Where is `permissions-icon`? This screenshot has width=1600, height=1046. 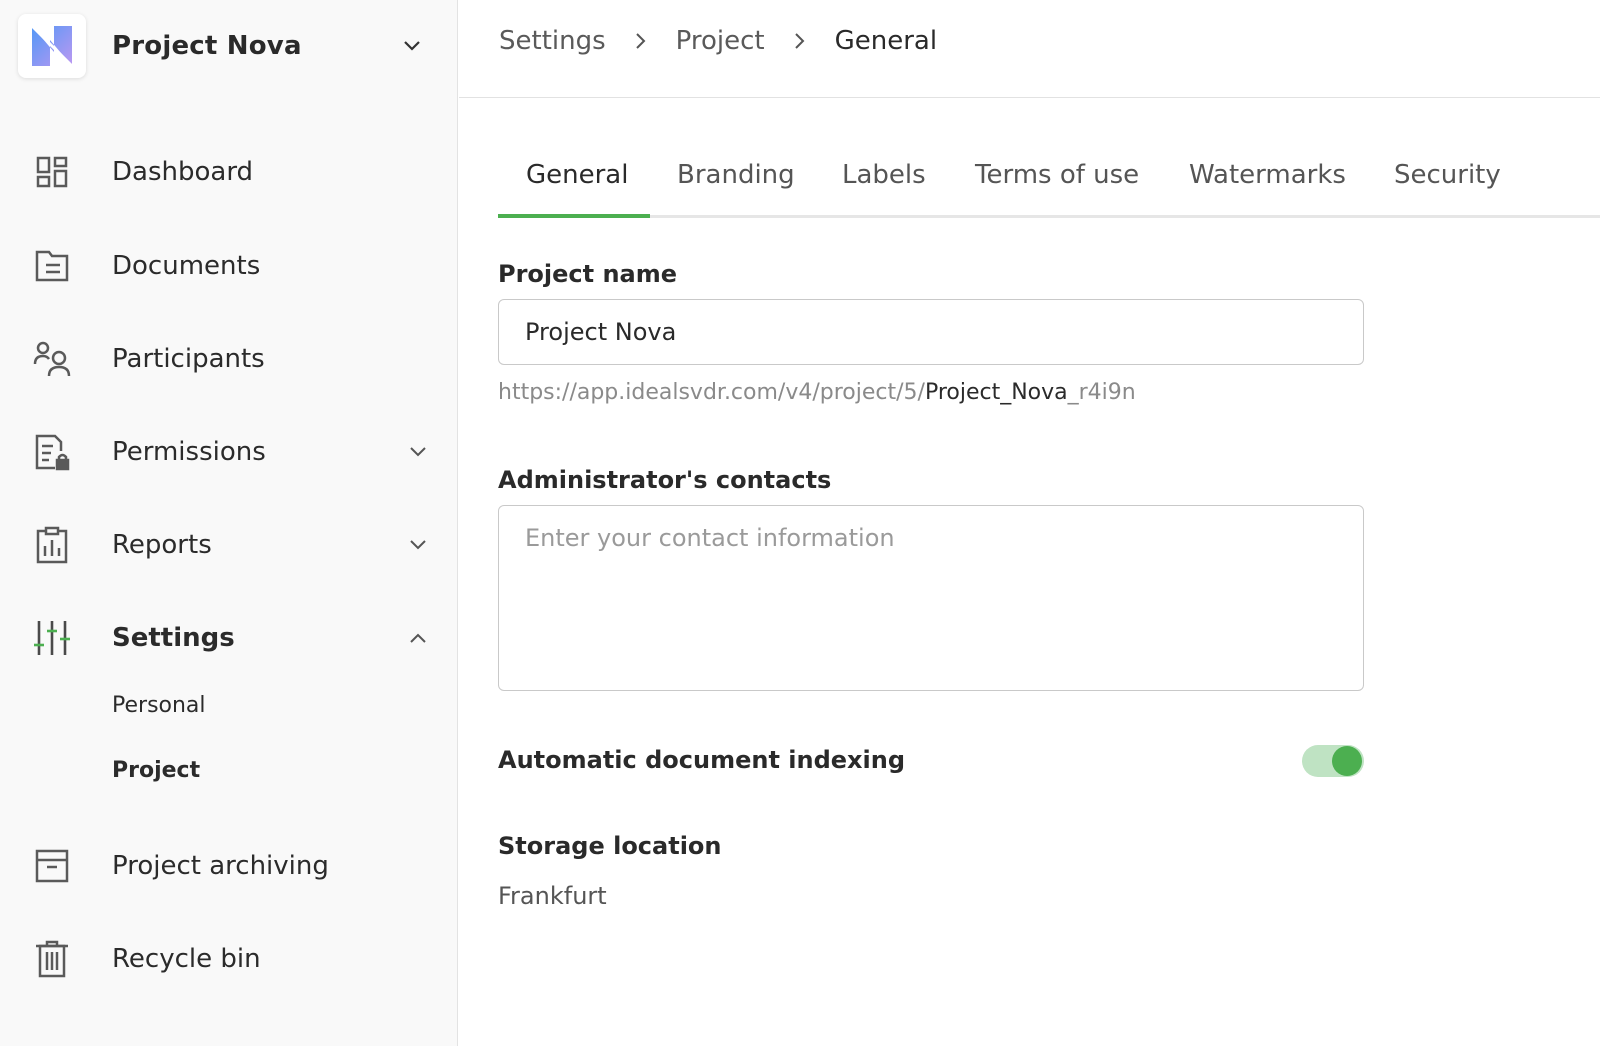 permissions-icon is located at coordinates (52, 452).